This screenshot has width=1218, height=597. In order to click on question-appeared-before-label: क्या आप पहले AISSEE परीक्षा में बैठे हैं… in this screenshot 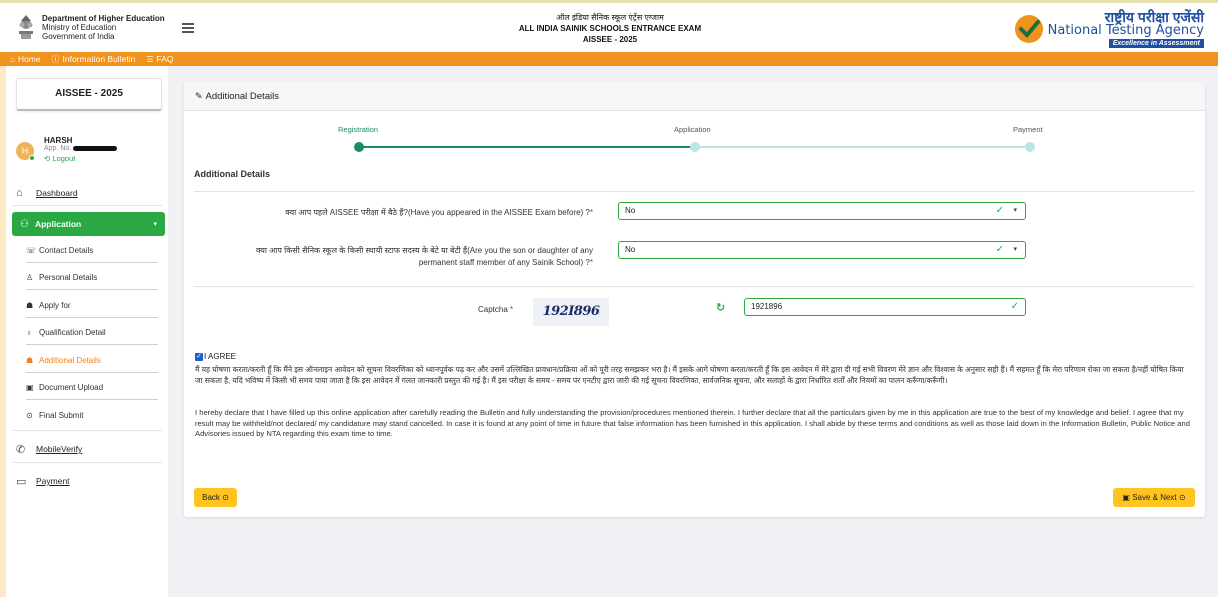, I will do `click(439, 212)`.